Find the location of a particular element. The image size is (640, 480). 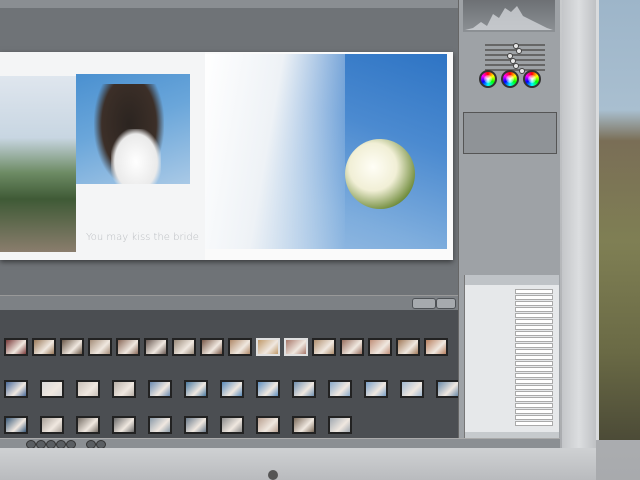

bouquet is located at coordinates (380, 174).